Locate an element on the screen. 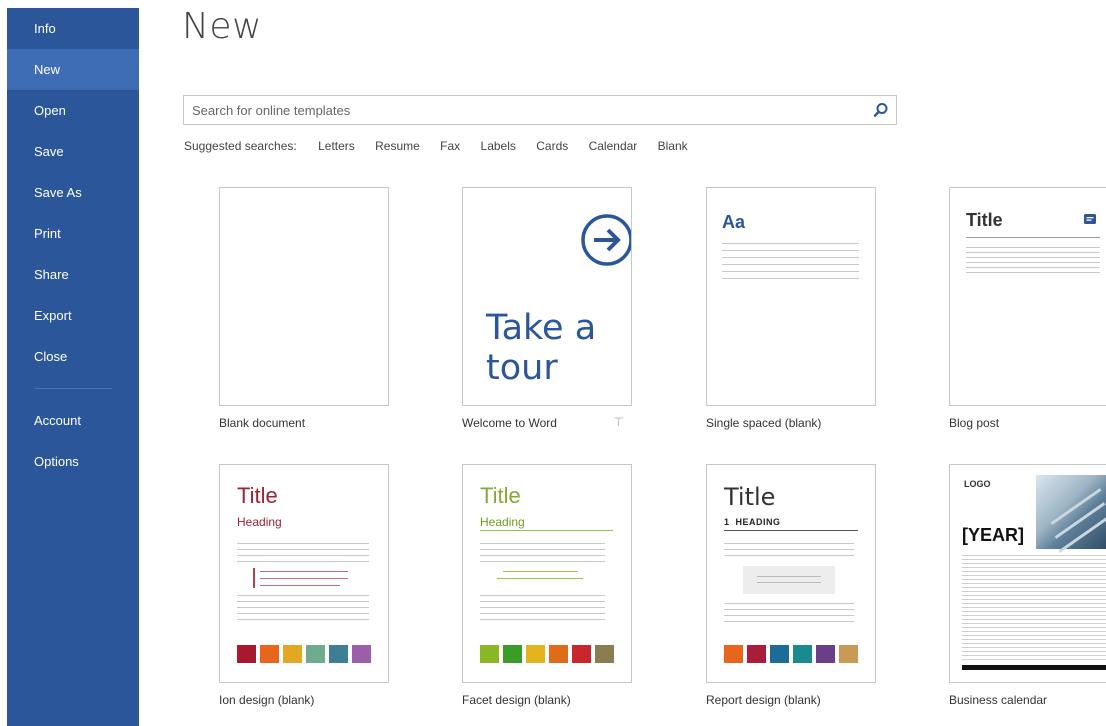 The height and width of the screenshot is (726, 1106). nav-save-as: Save As is located at coordinates (73, 192).